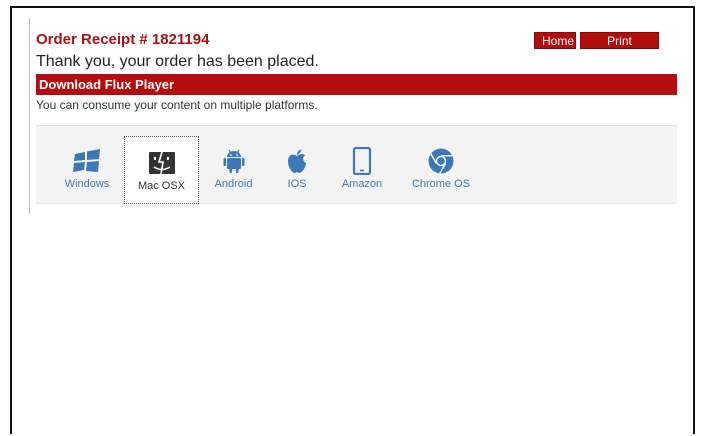 The width and height of the screenshot is (702, 436). Describe the element at coordinates (362, 161) in the screenshot. I see `tablet-icon` at that location.